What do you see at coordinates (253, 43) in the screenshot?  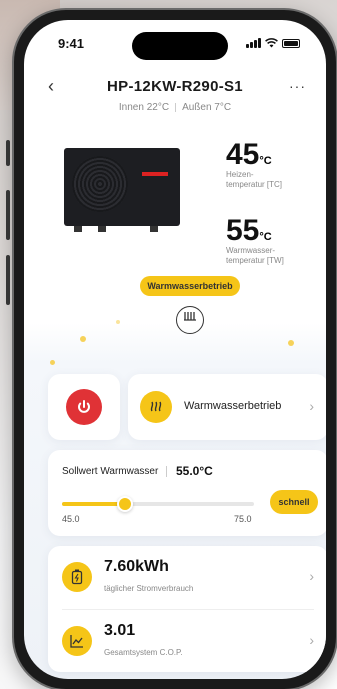 I see `signal-icon` at bounding box center [253, 43].